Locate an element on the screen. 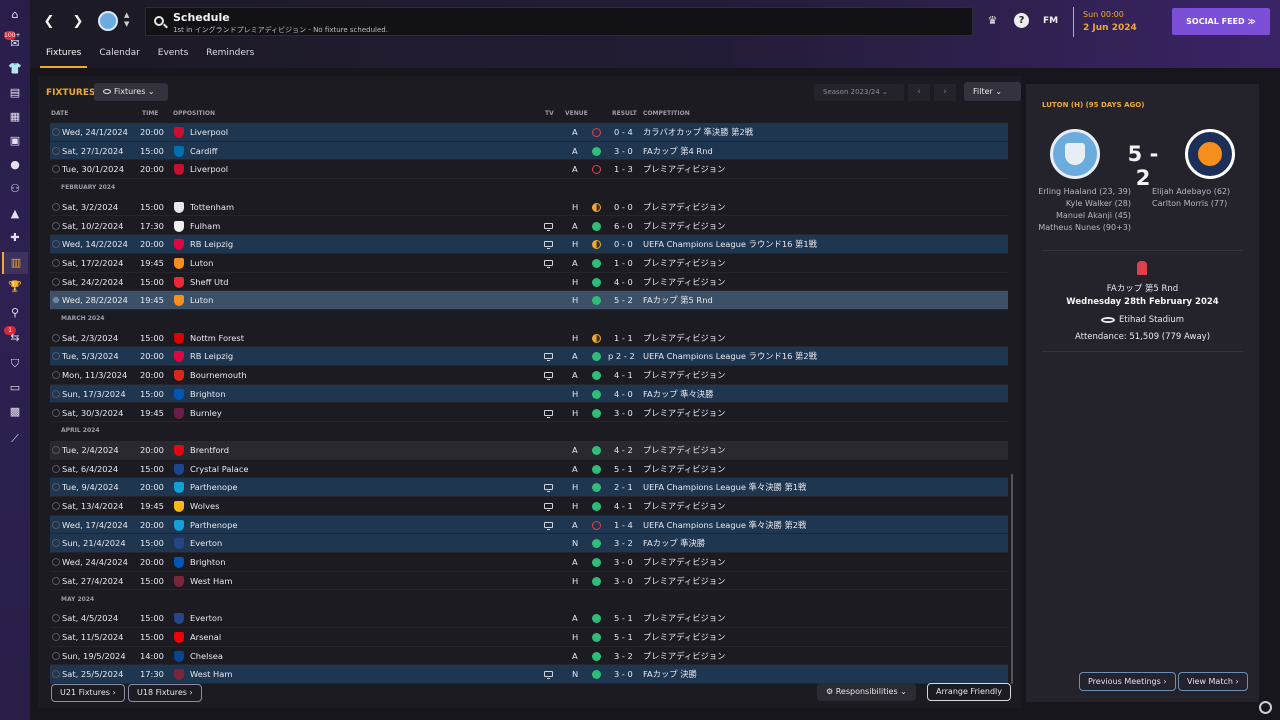 The width and height of the screenshot is (1280, 720). squad-icon: 👕 is located at coordinates (15, 69).